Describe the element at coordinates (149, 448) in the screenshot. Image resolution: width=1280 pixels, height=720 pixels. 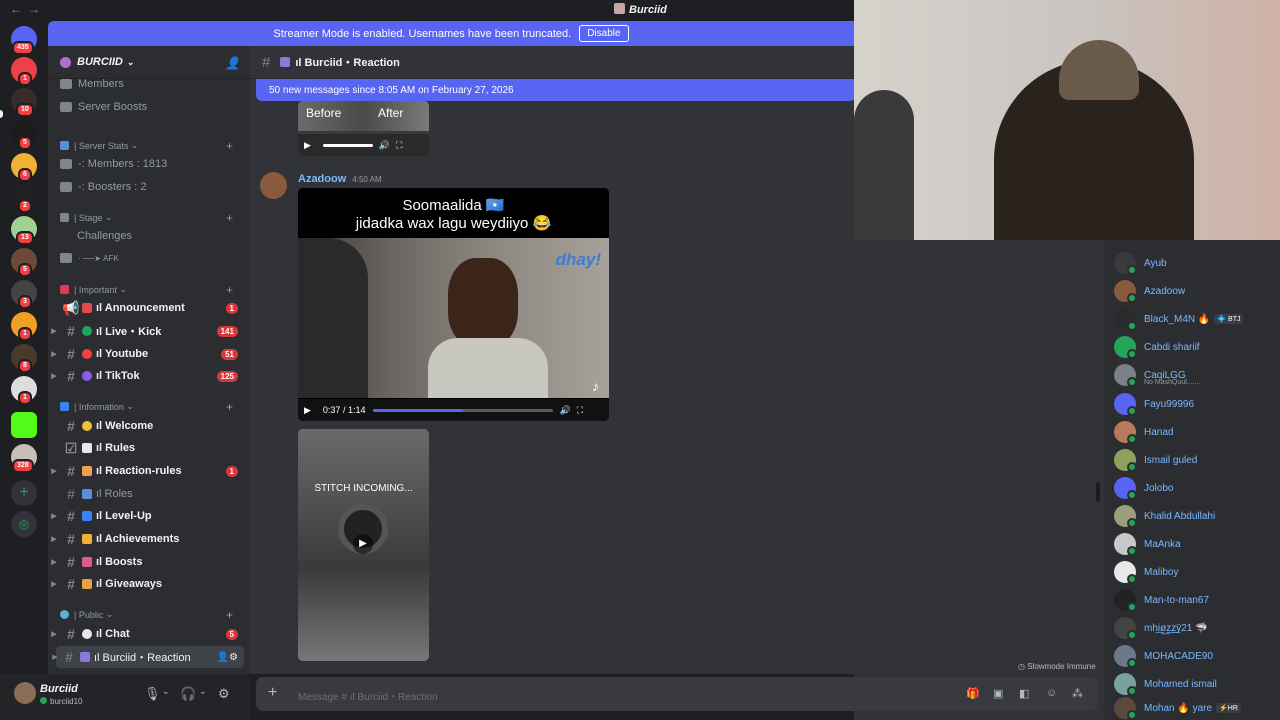
I see `channel-rules: ☑ ıl Rules` at that location.